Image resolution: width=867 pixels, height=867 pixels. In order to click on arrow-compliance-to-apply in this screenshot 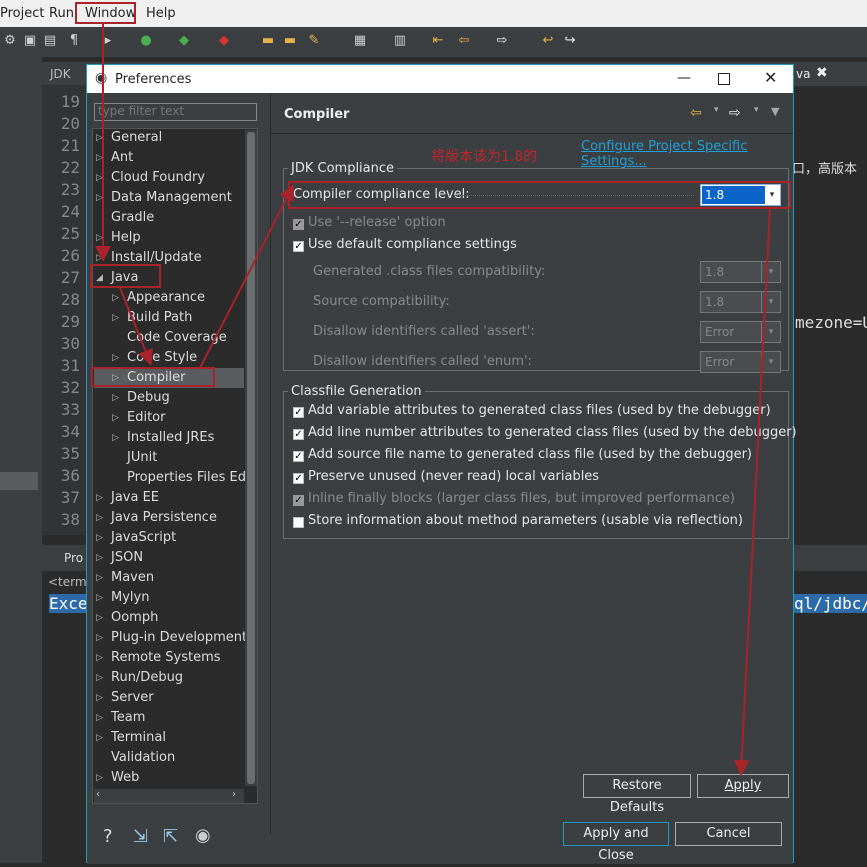, I will do `click(752, 491)`.